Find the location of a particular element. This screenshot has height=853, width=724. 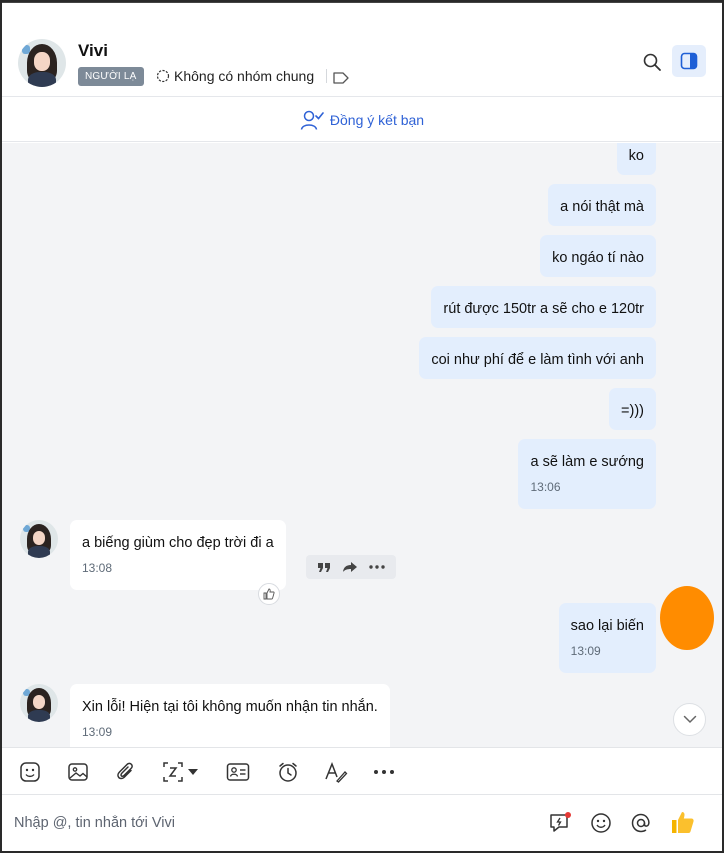

send-contact-card-button is located at coordinates (238, 772).